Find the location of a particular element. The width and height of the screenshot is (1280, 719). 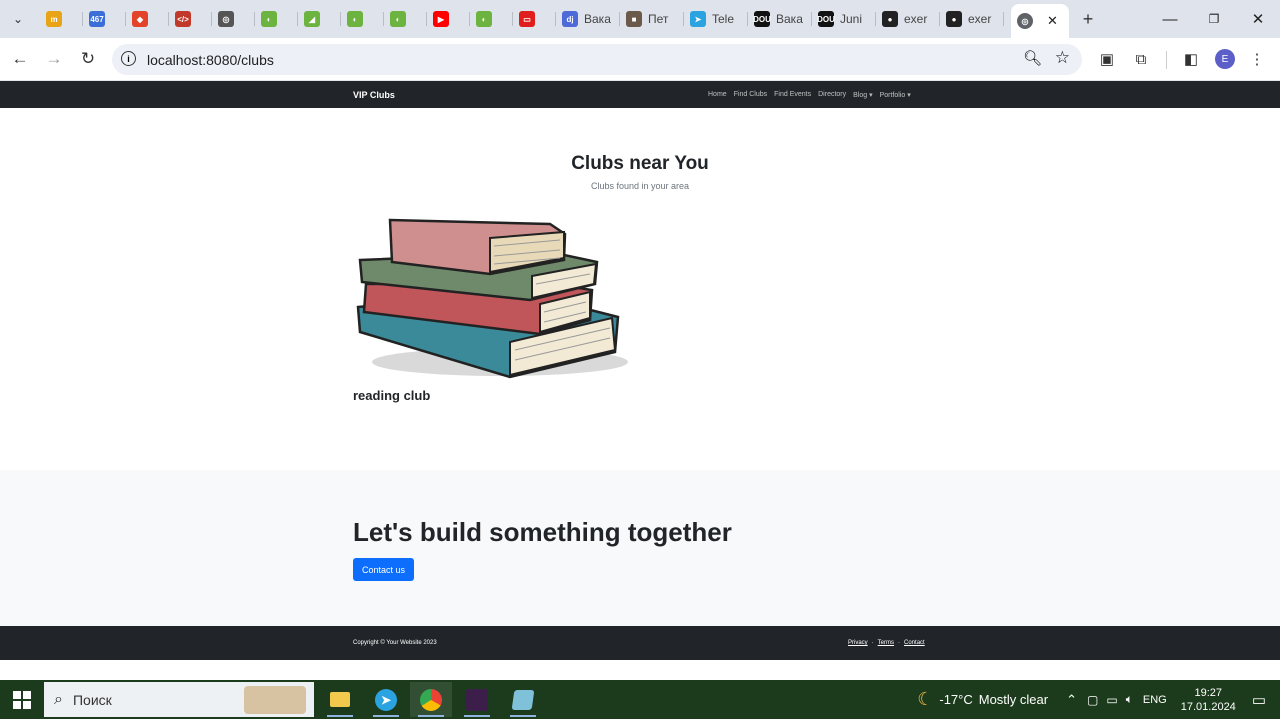

tab-0: m is located at coordinates (61, 19).